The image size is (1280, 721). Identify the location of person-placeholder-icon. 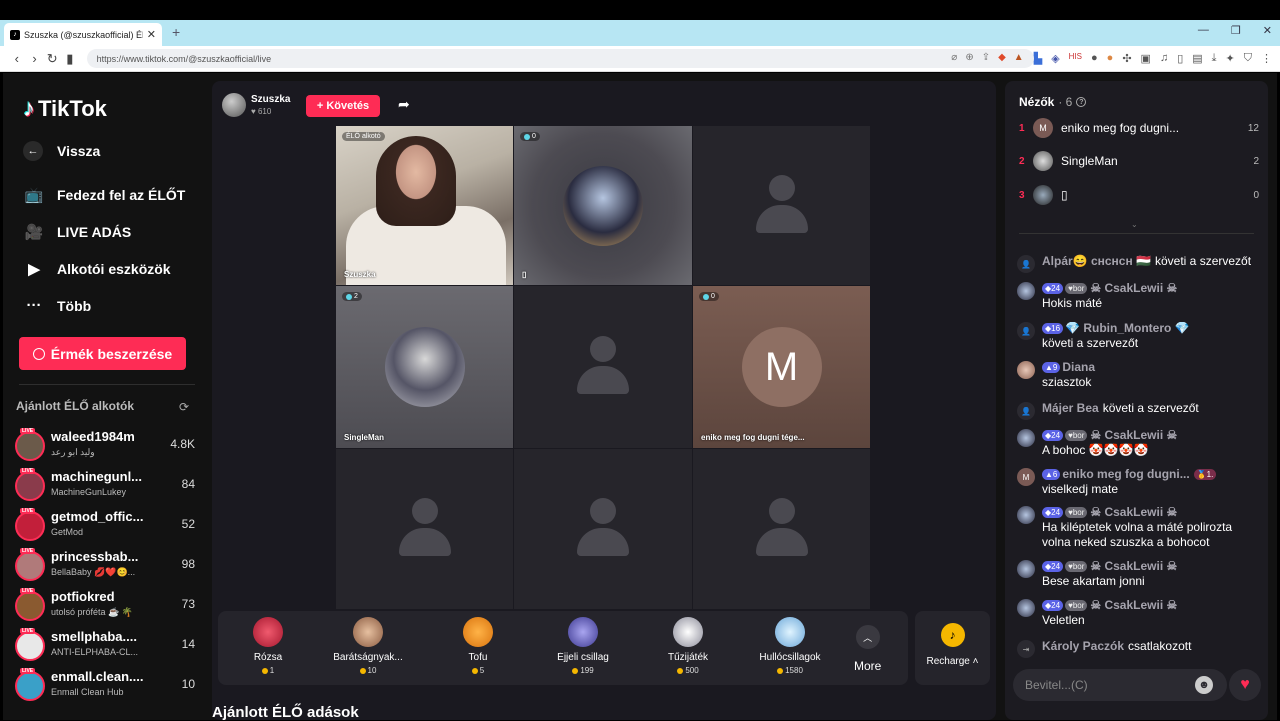
(781, 529).